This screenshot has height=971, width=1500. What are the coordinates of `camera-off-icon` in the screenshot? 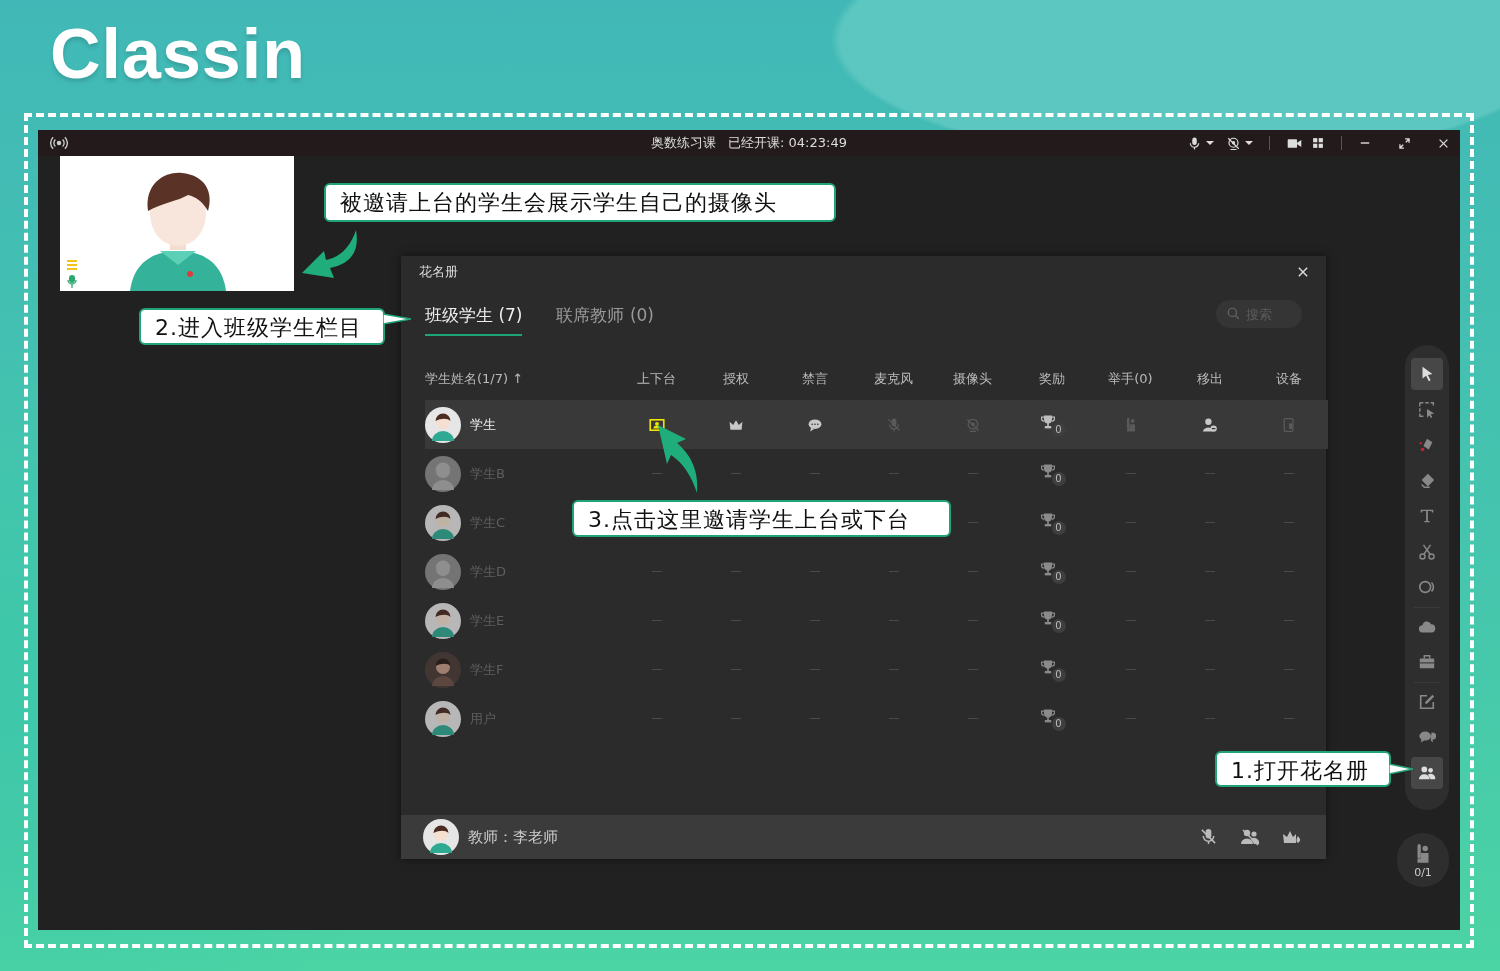 It's located at (1233, 143).